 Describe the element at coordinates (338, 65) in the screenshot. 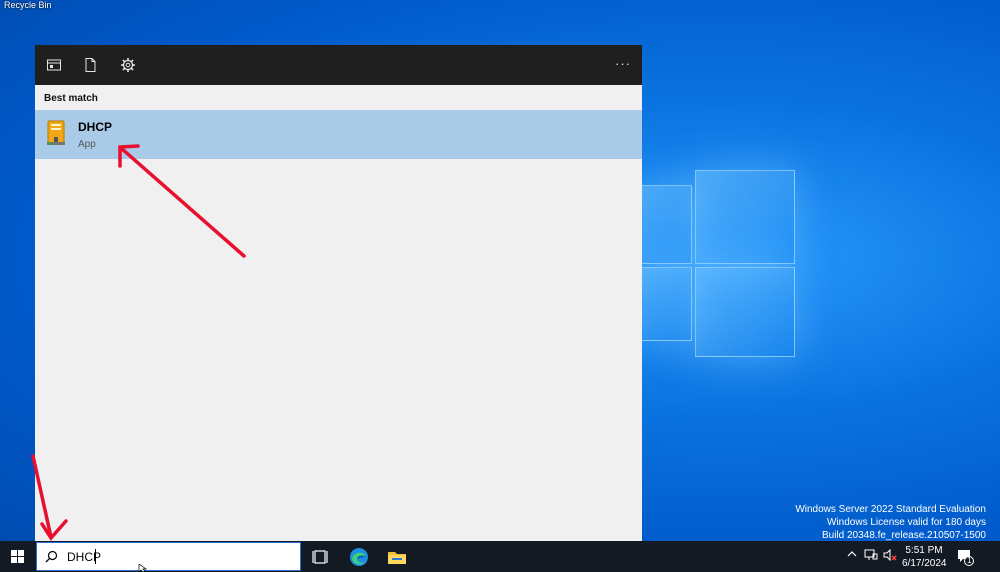

I see `panel-toolbar: ···` at that location.